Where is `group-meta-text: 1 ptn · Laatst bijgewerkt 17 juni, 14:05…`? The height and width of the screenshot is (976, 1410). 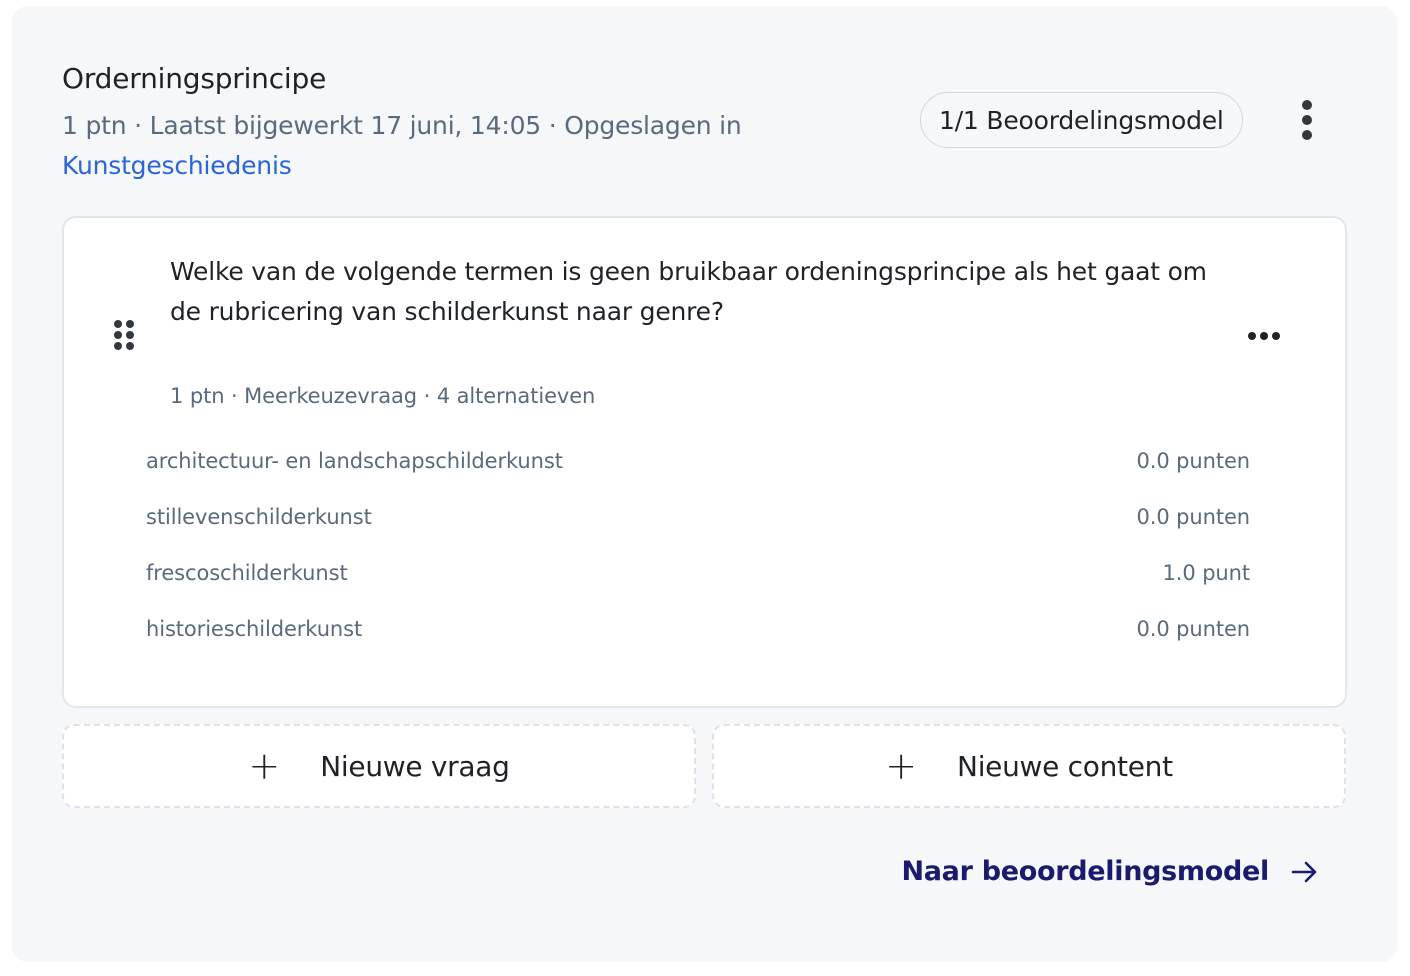 group-meta-text: 1 ptn · Laatst bijgewerkt 17 juni, 14:05… is located at coordinates (402, 125).